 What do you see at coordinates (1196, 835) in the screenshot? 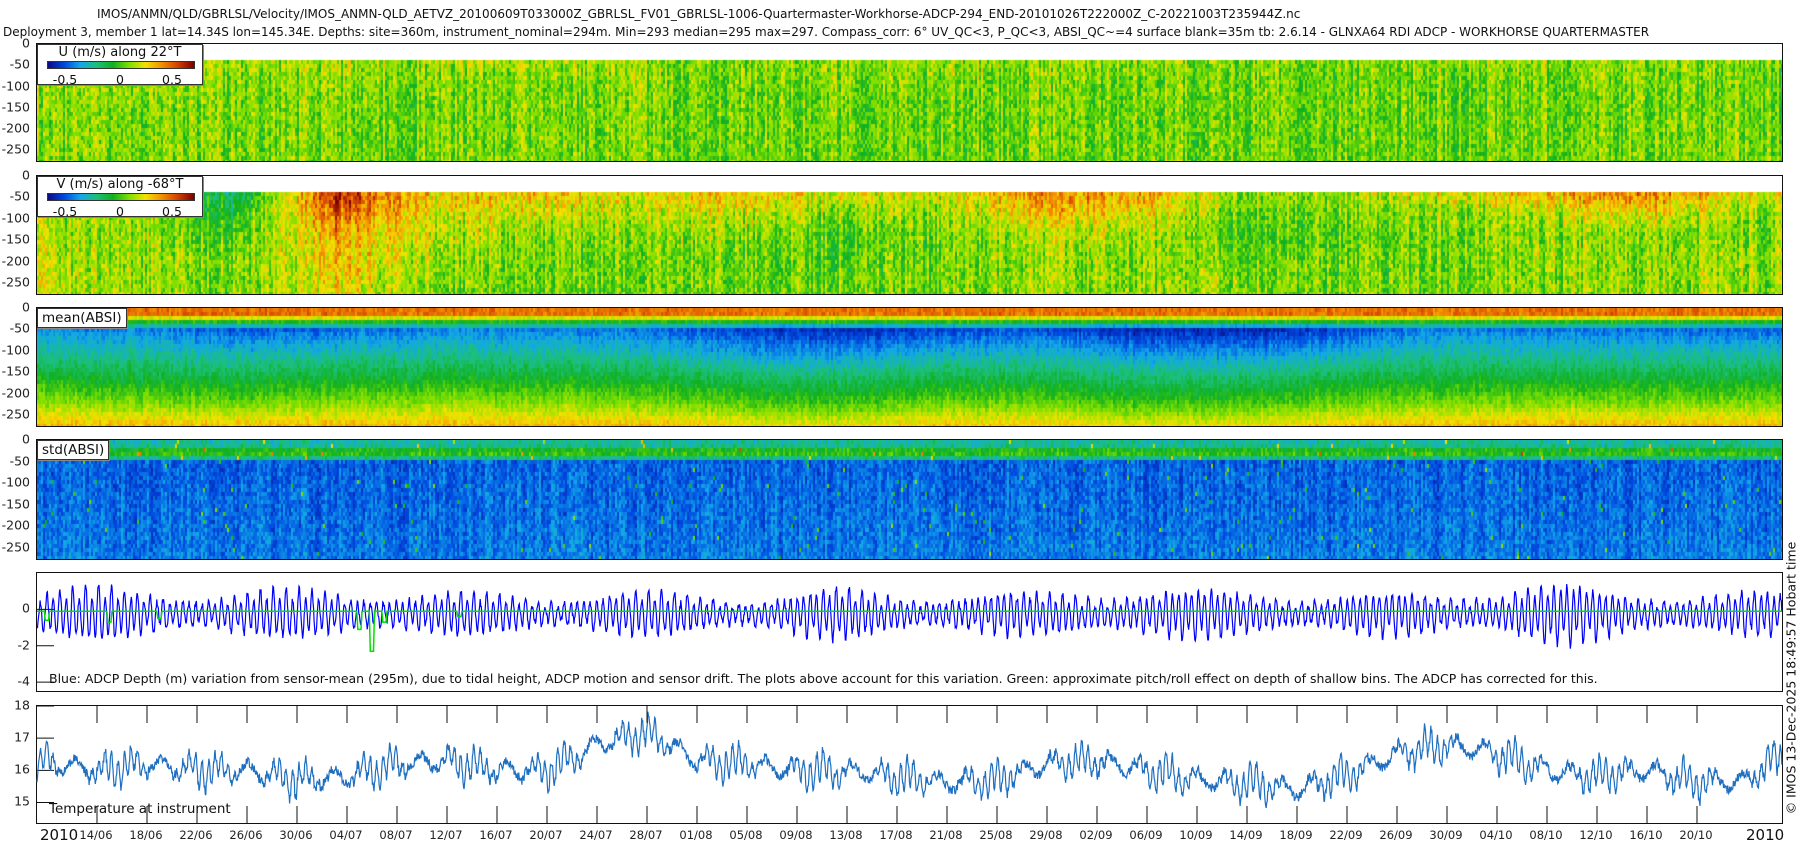
I see `x-tick-label: 10/09` at bounding box center [1196, 835].